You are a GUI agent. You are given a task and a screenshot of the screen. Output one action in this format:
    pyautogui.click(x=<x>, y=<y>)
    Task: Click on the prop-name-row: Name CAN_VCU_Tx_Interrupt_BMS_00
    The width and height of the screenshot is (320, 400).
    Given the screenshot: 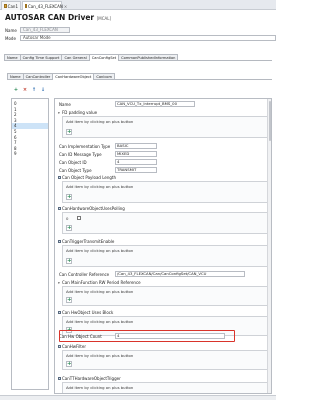 What is the action you would take?
    pyautogui.click(x=127, y=104)
    